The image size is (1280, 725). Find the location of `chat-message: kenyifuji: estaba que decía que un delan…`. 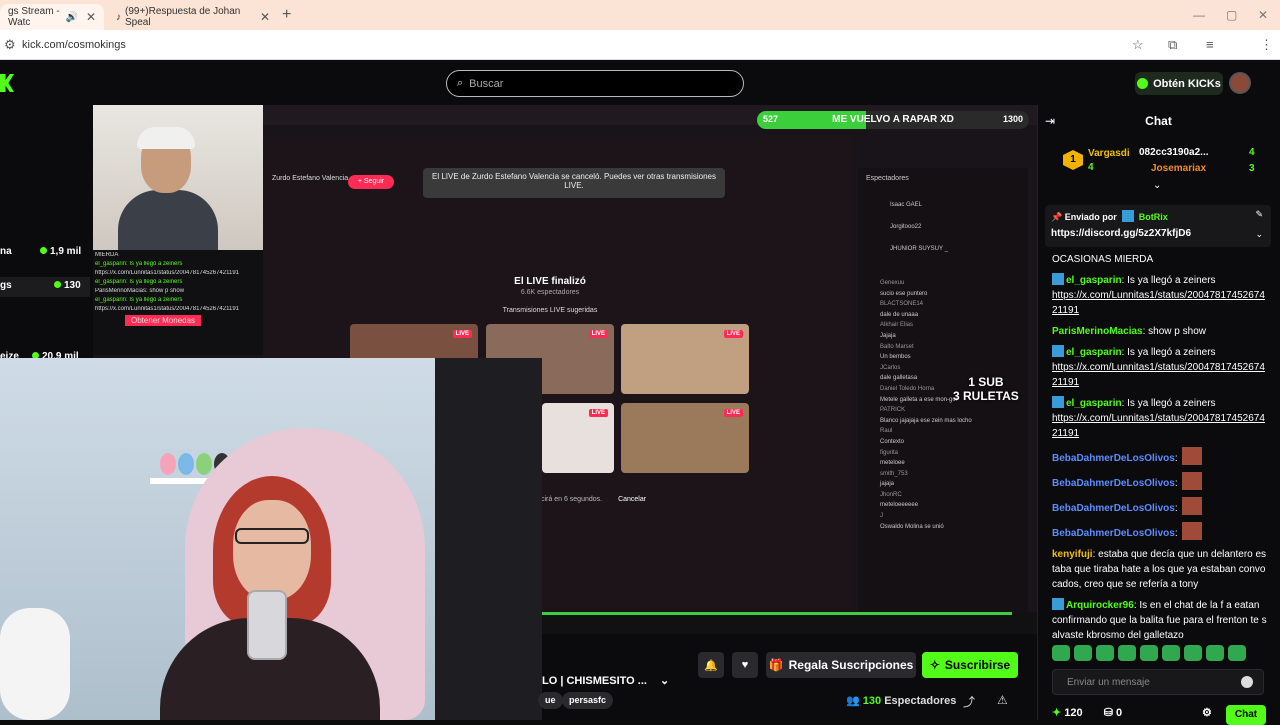

chat-message: kenyifuji: estaba que decía que un delan… is located at coordinates (1159, 569).